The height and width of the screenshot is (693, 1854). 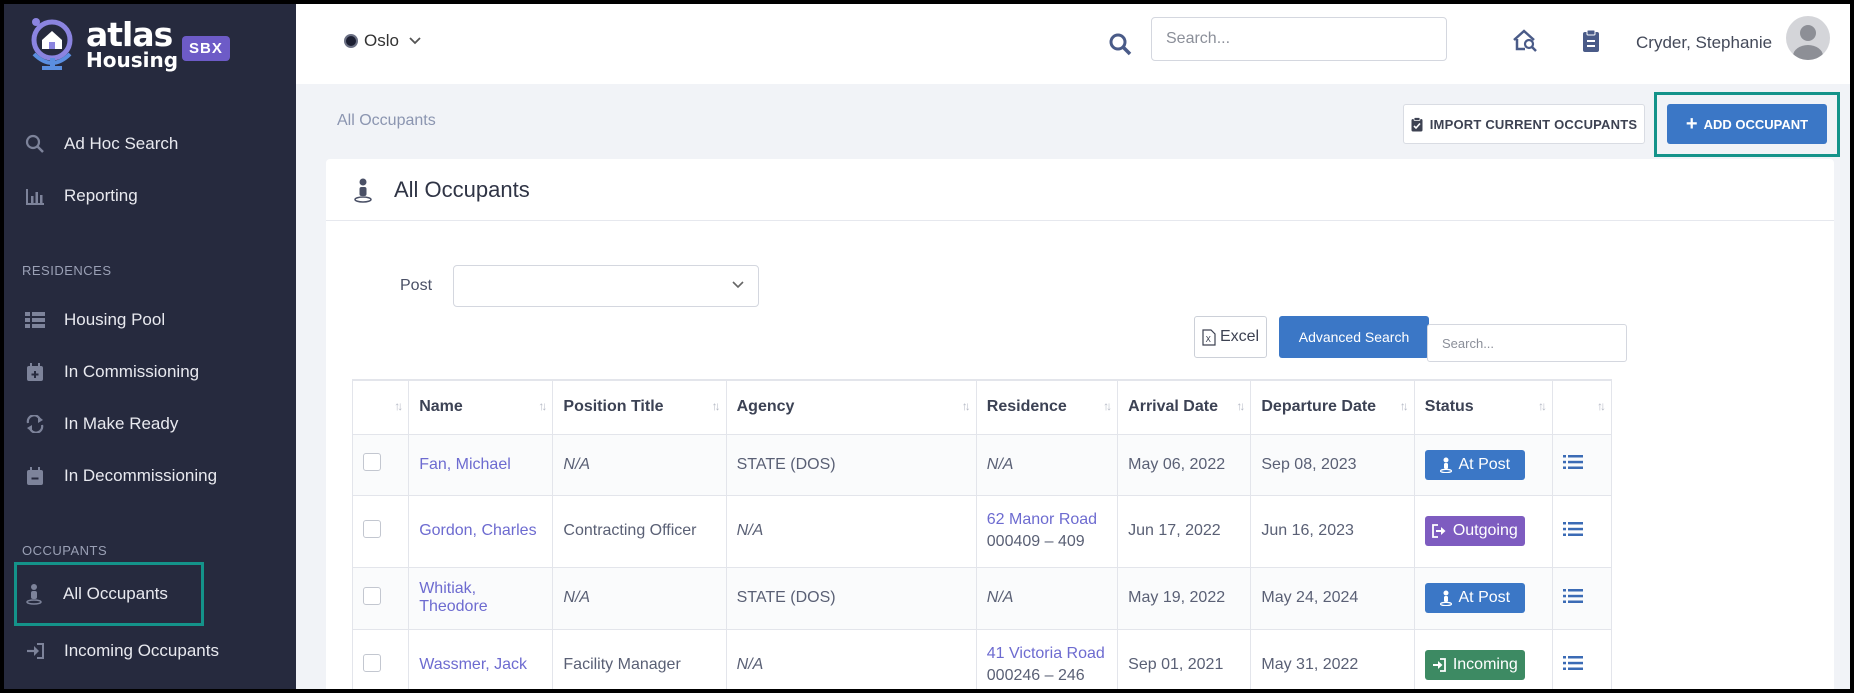 I want to click on location-dot-icon, so click(x=351, y=41).